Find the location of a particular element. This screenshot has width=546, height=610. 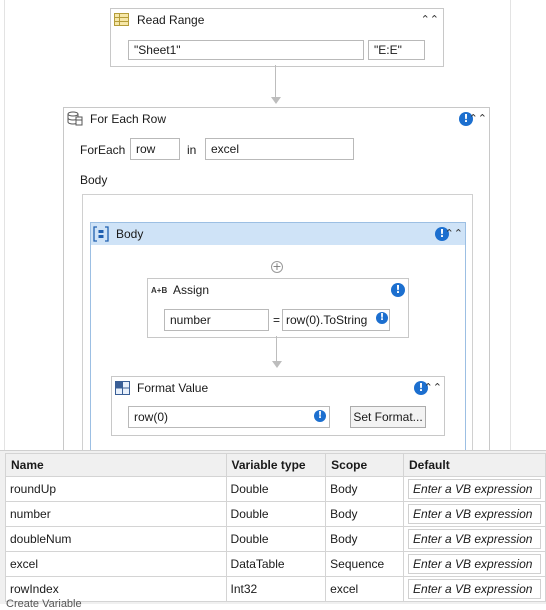

range-input: "E:E" is located at coordinates (396, 50).